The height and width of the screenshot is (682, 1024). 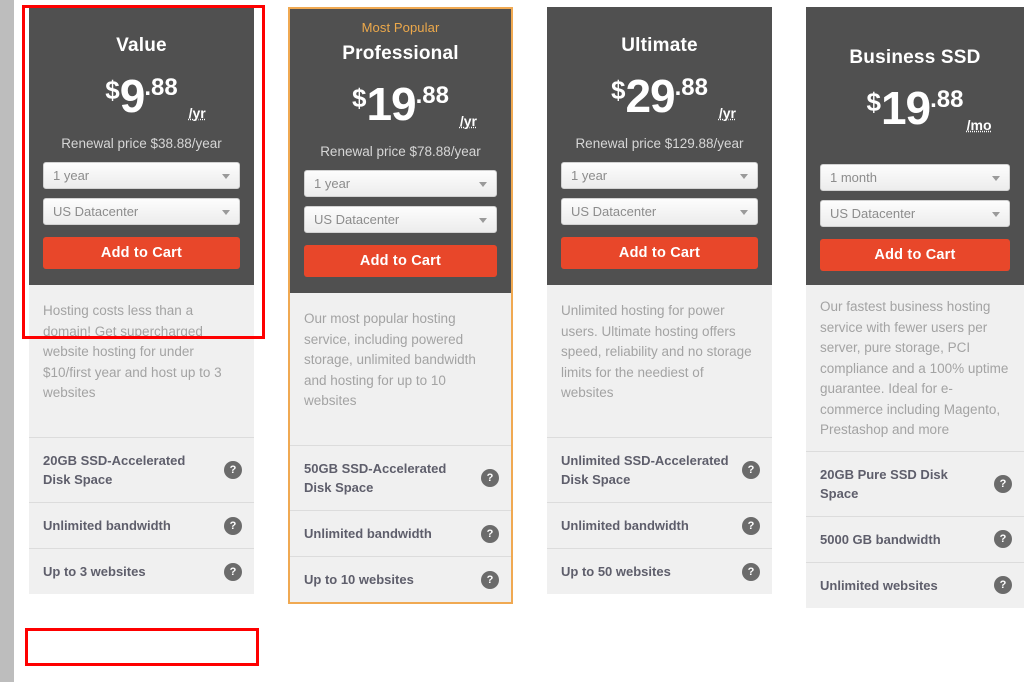 What do you see at coordinates (884, 483) in the screenshot?
I see `feature-label: 20GB Pure SSD Disk Space` at bounding box center [884, 483].